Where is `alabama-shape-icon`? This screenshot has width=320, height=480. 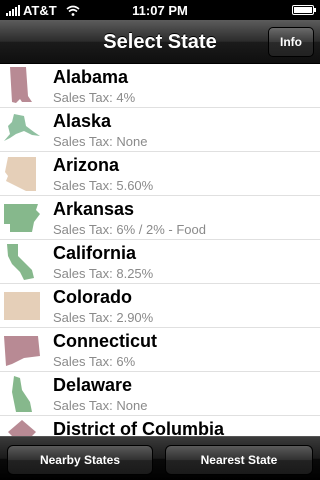 alabama-shape-icon is located at coordinates (21, 85).